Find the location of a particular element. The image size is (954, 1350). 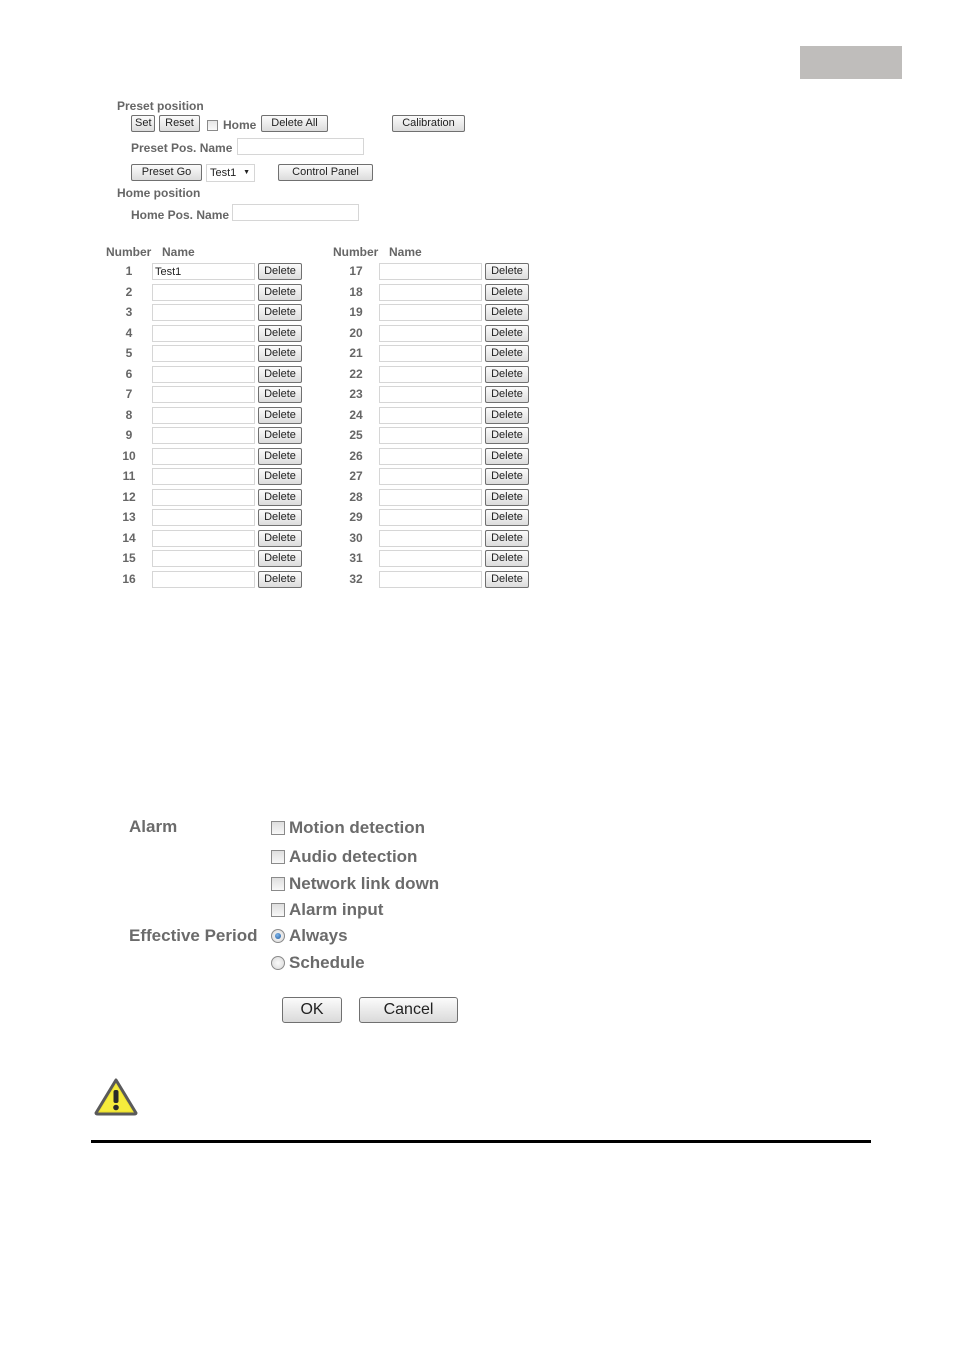

home-checkbox is located at coordinates (212, 125).